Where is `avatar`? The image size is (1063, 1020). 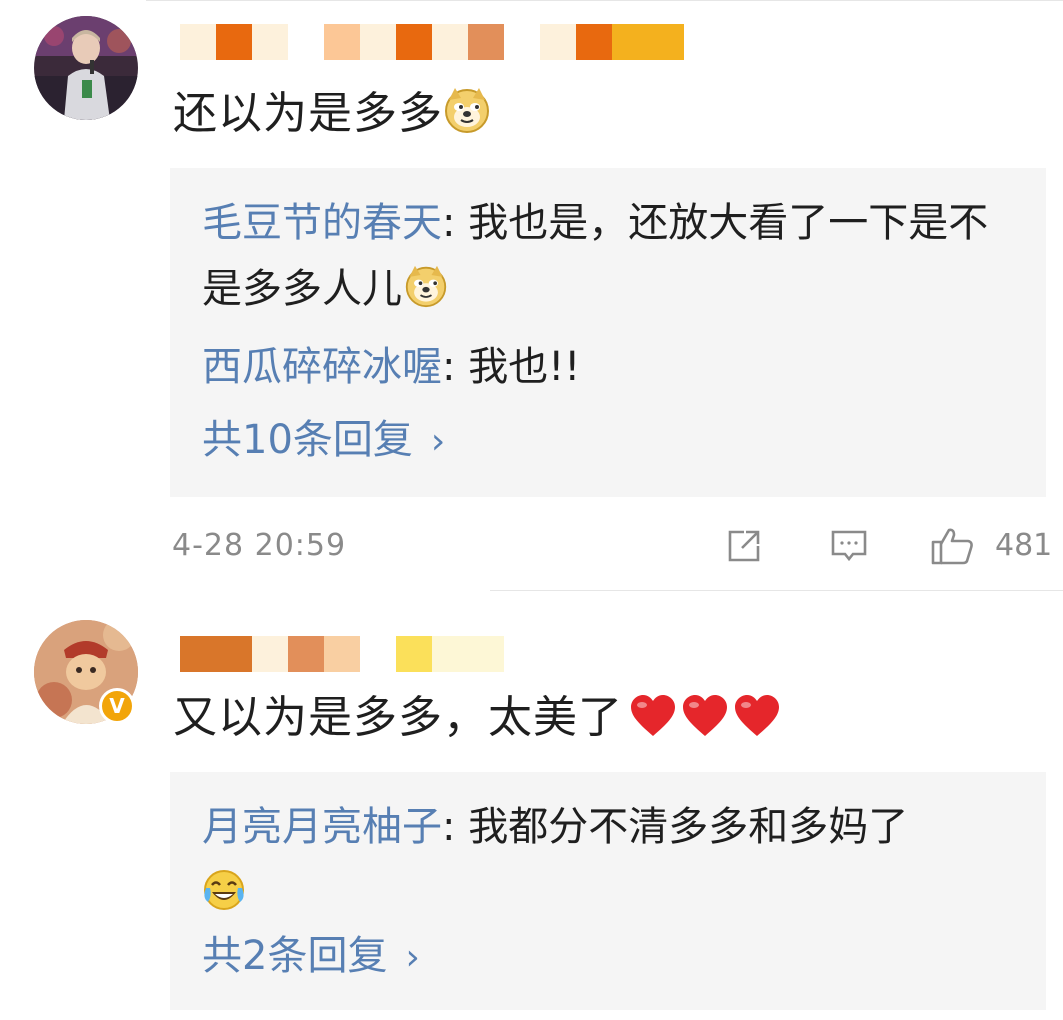
avatar is located at coordinates (86, 68).